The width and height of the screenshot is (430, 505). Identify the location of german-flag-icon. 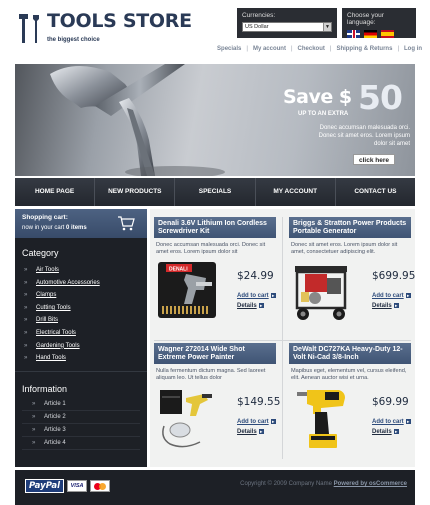
(370, 34).